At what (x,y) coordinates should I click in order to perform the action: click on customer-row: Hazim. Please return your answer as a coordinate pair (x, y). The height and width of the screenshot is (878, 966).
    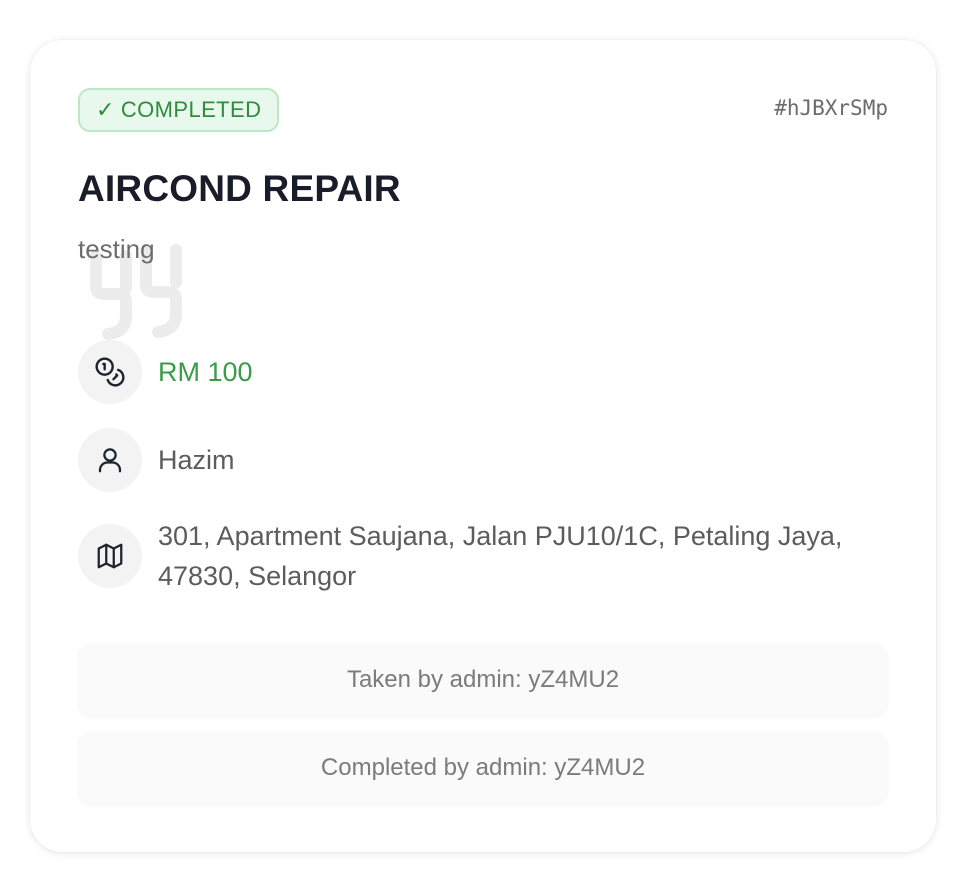
    Looking at the image, I should click on (156, 460).